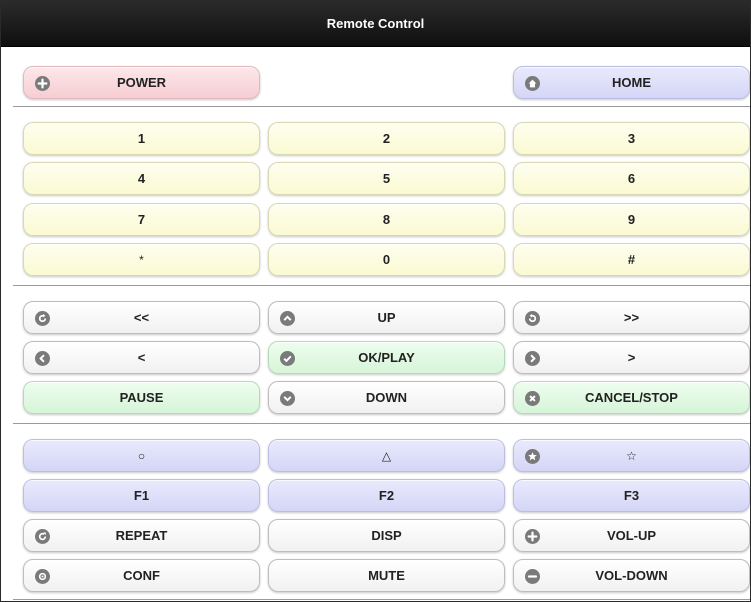  I want to click on triangle-button: △, so click(386, 455).